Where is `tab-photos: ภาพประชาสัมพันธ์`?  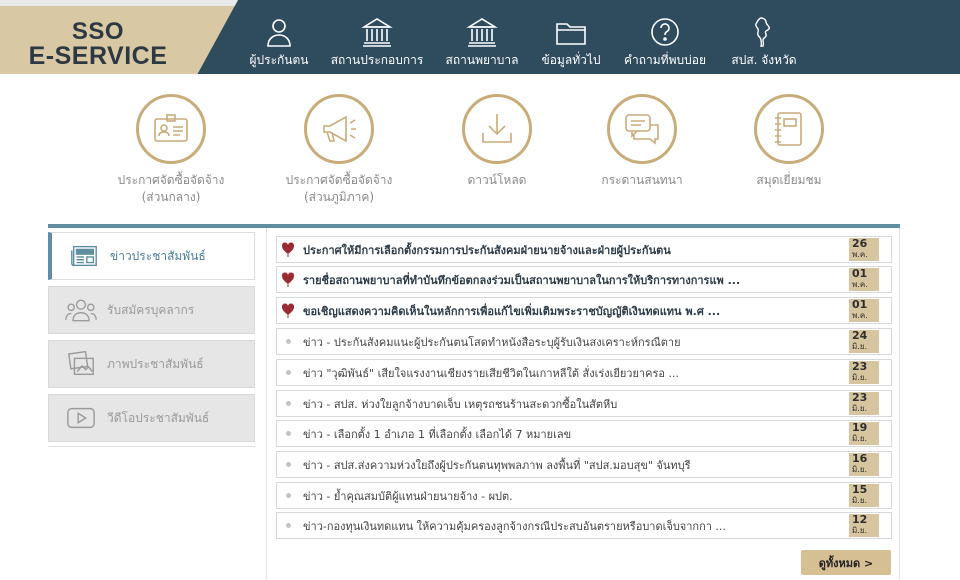 tab-photos: ภาพประชาสัมพันธ์ is located at coordinates (151, 364).